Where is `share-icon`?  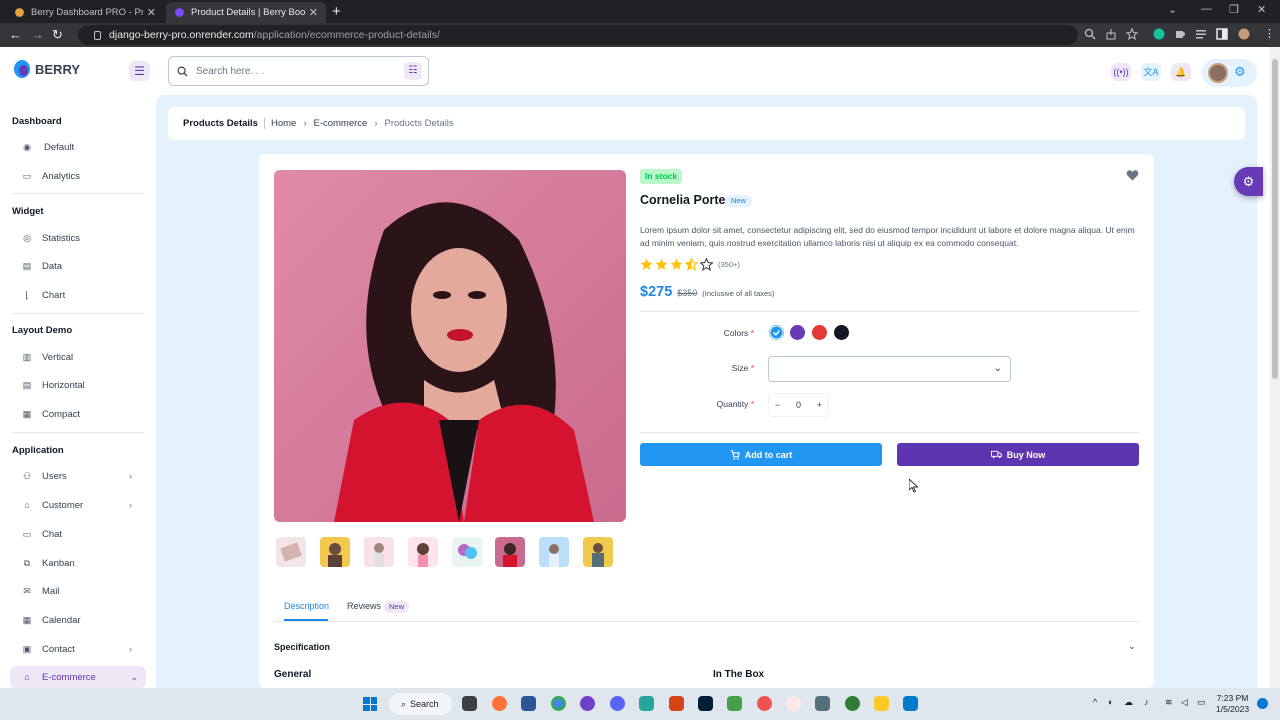
share-icon is located at coordinates (1111, 34).